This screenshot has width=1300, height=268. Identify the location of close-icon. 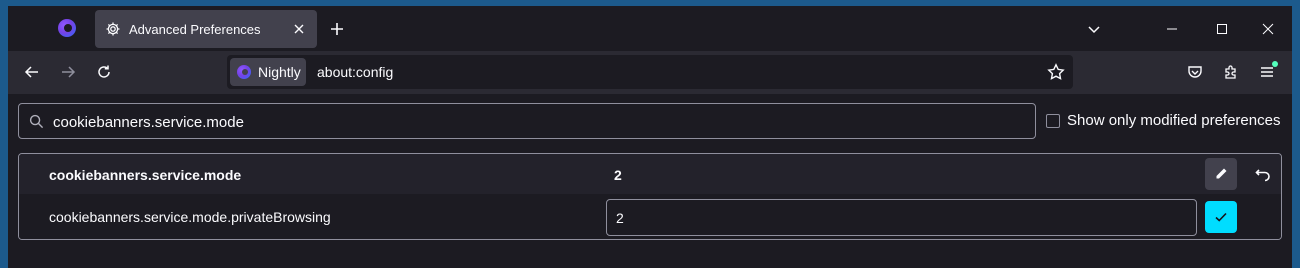
(299, 29).